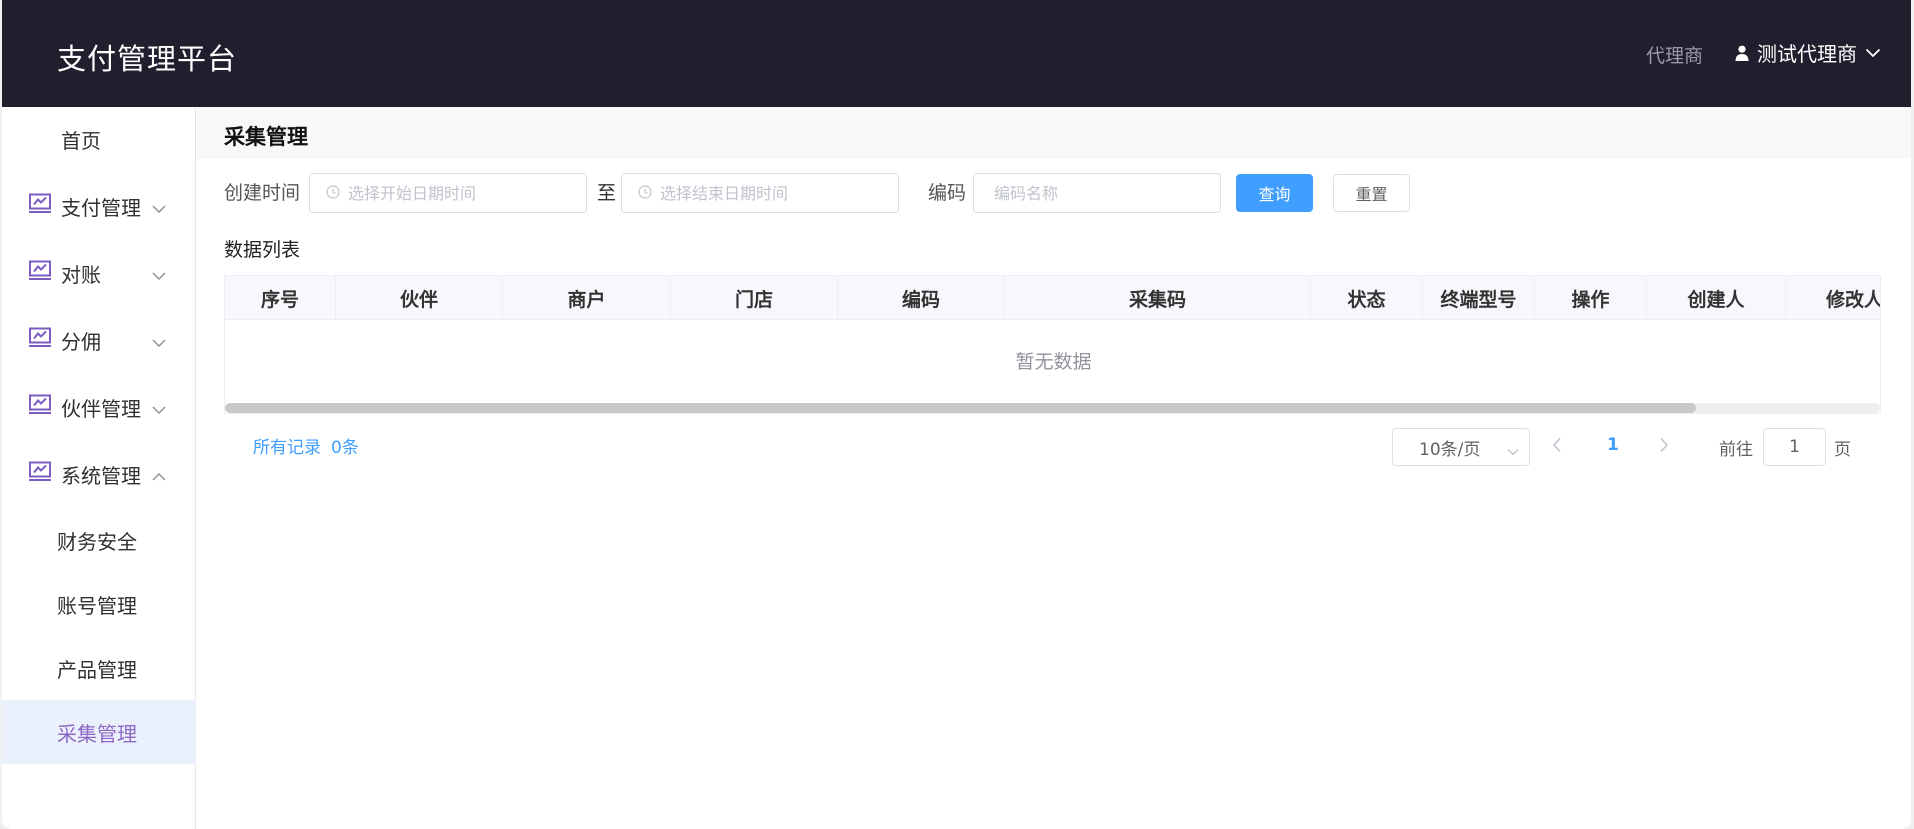  I want to click on prev-page-button, so click(1557, 447).